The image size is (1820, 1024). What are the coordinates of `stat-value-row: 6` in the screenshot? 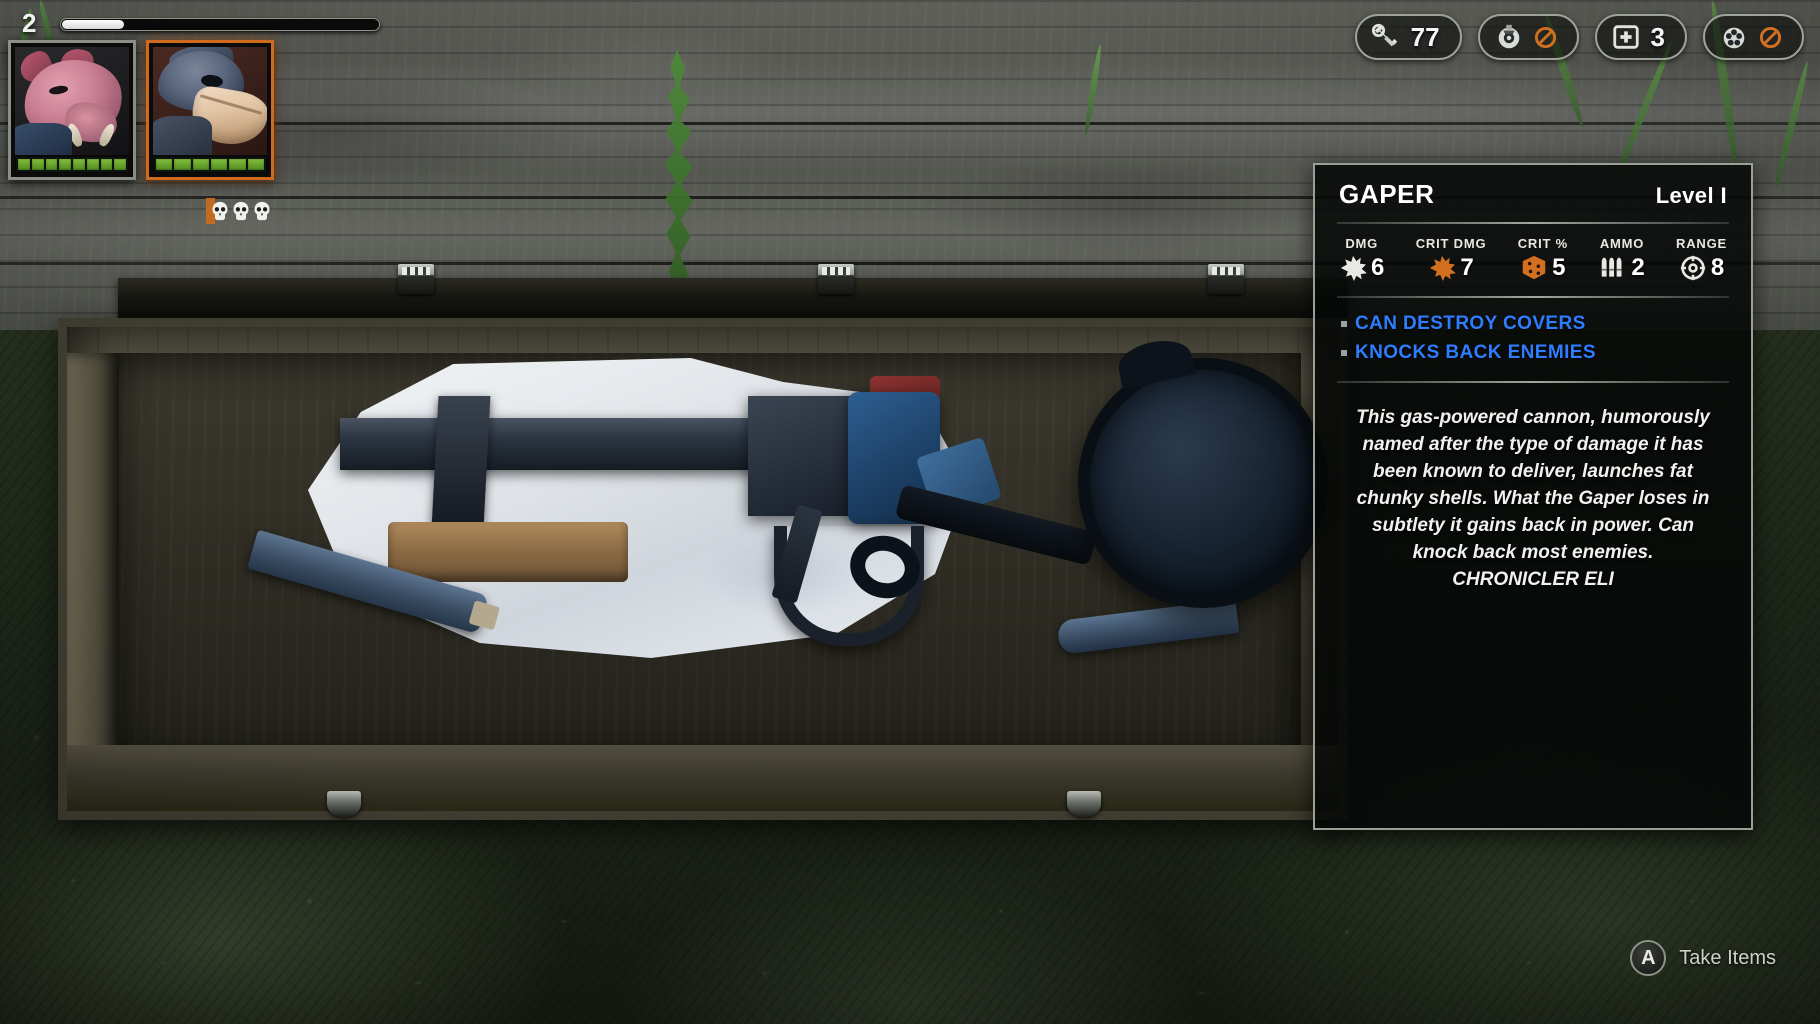 It's located at (1361, 268).